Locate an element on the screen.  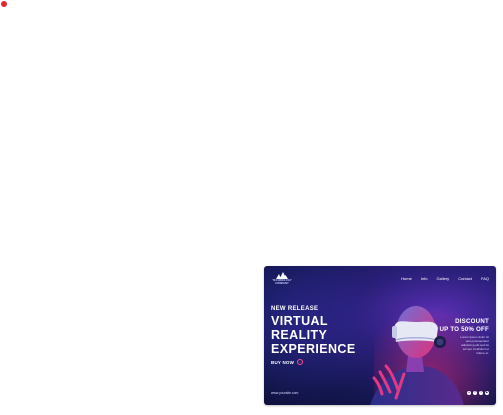
nav-item-gallery: Gallery is located at coordinates (443, 278).